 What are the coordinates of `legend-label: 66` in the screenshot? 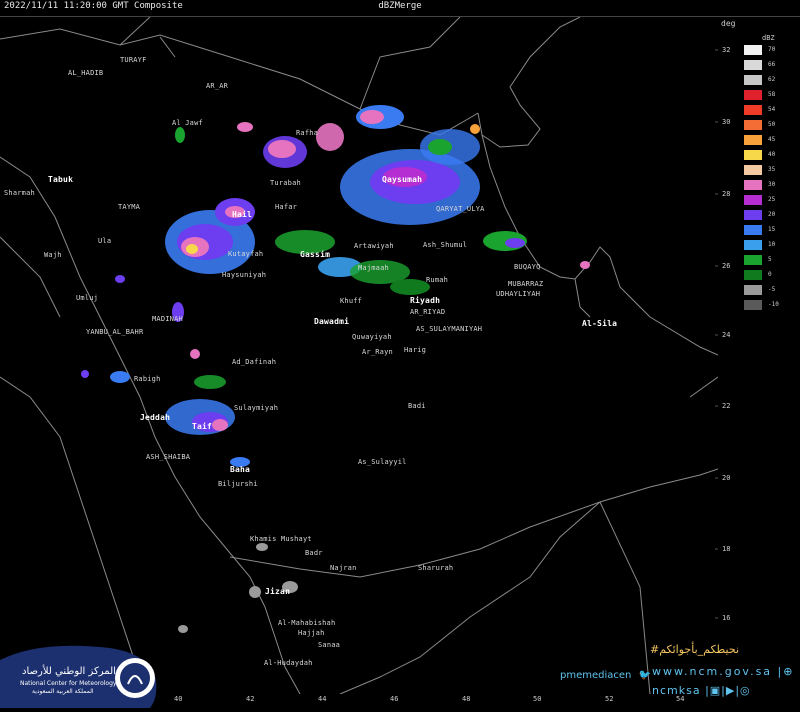 It's located at (772, 64).